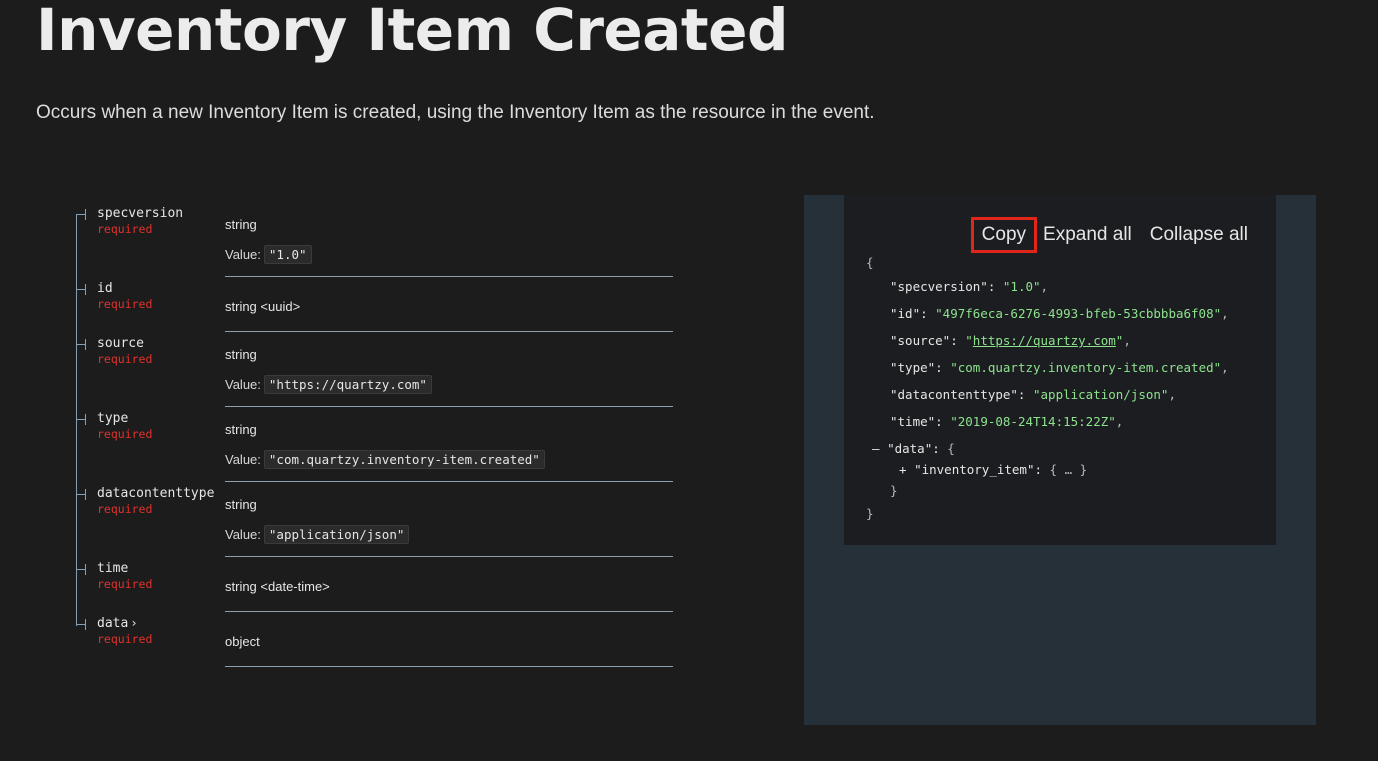 This screenshot has height=761, width=1378. What do you see at coordinates (263, 306) in the screenshot?
I see `property-type: string <uuid>` at bounding box center [263, 306].